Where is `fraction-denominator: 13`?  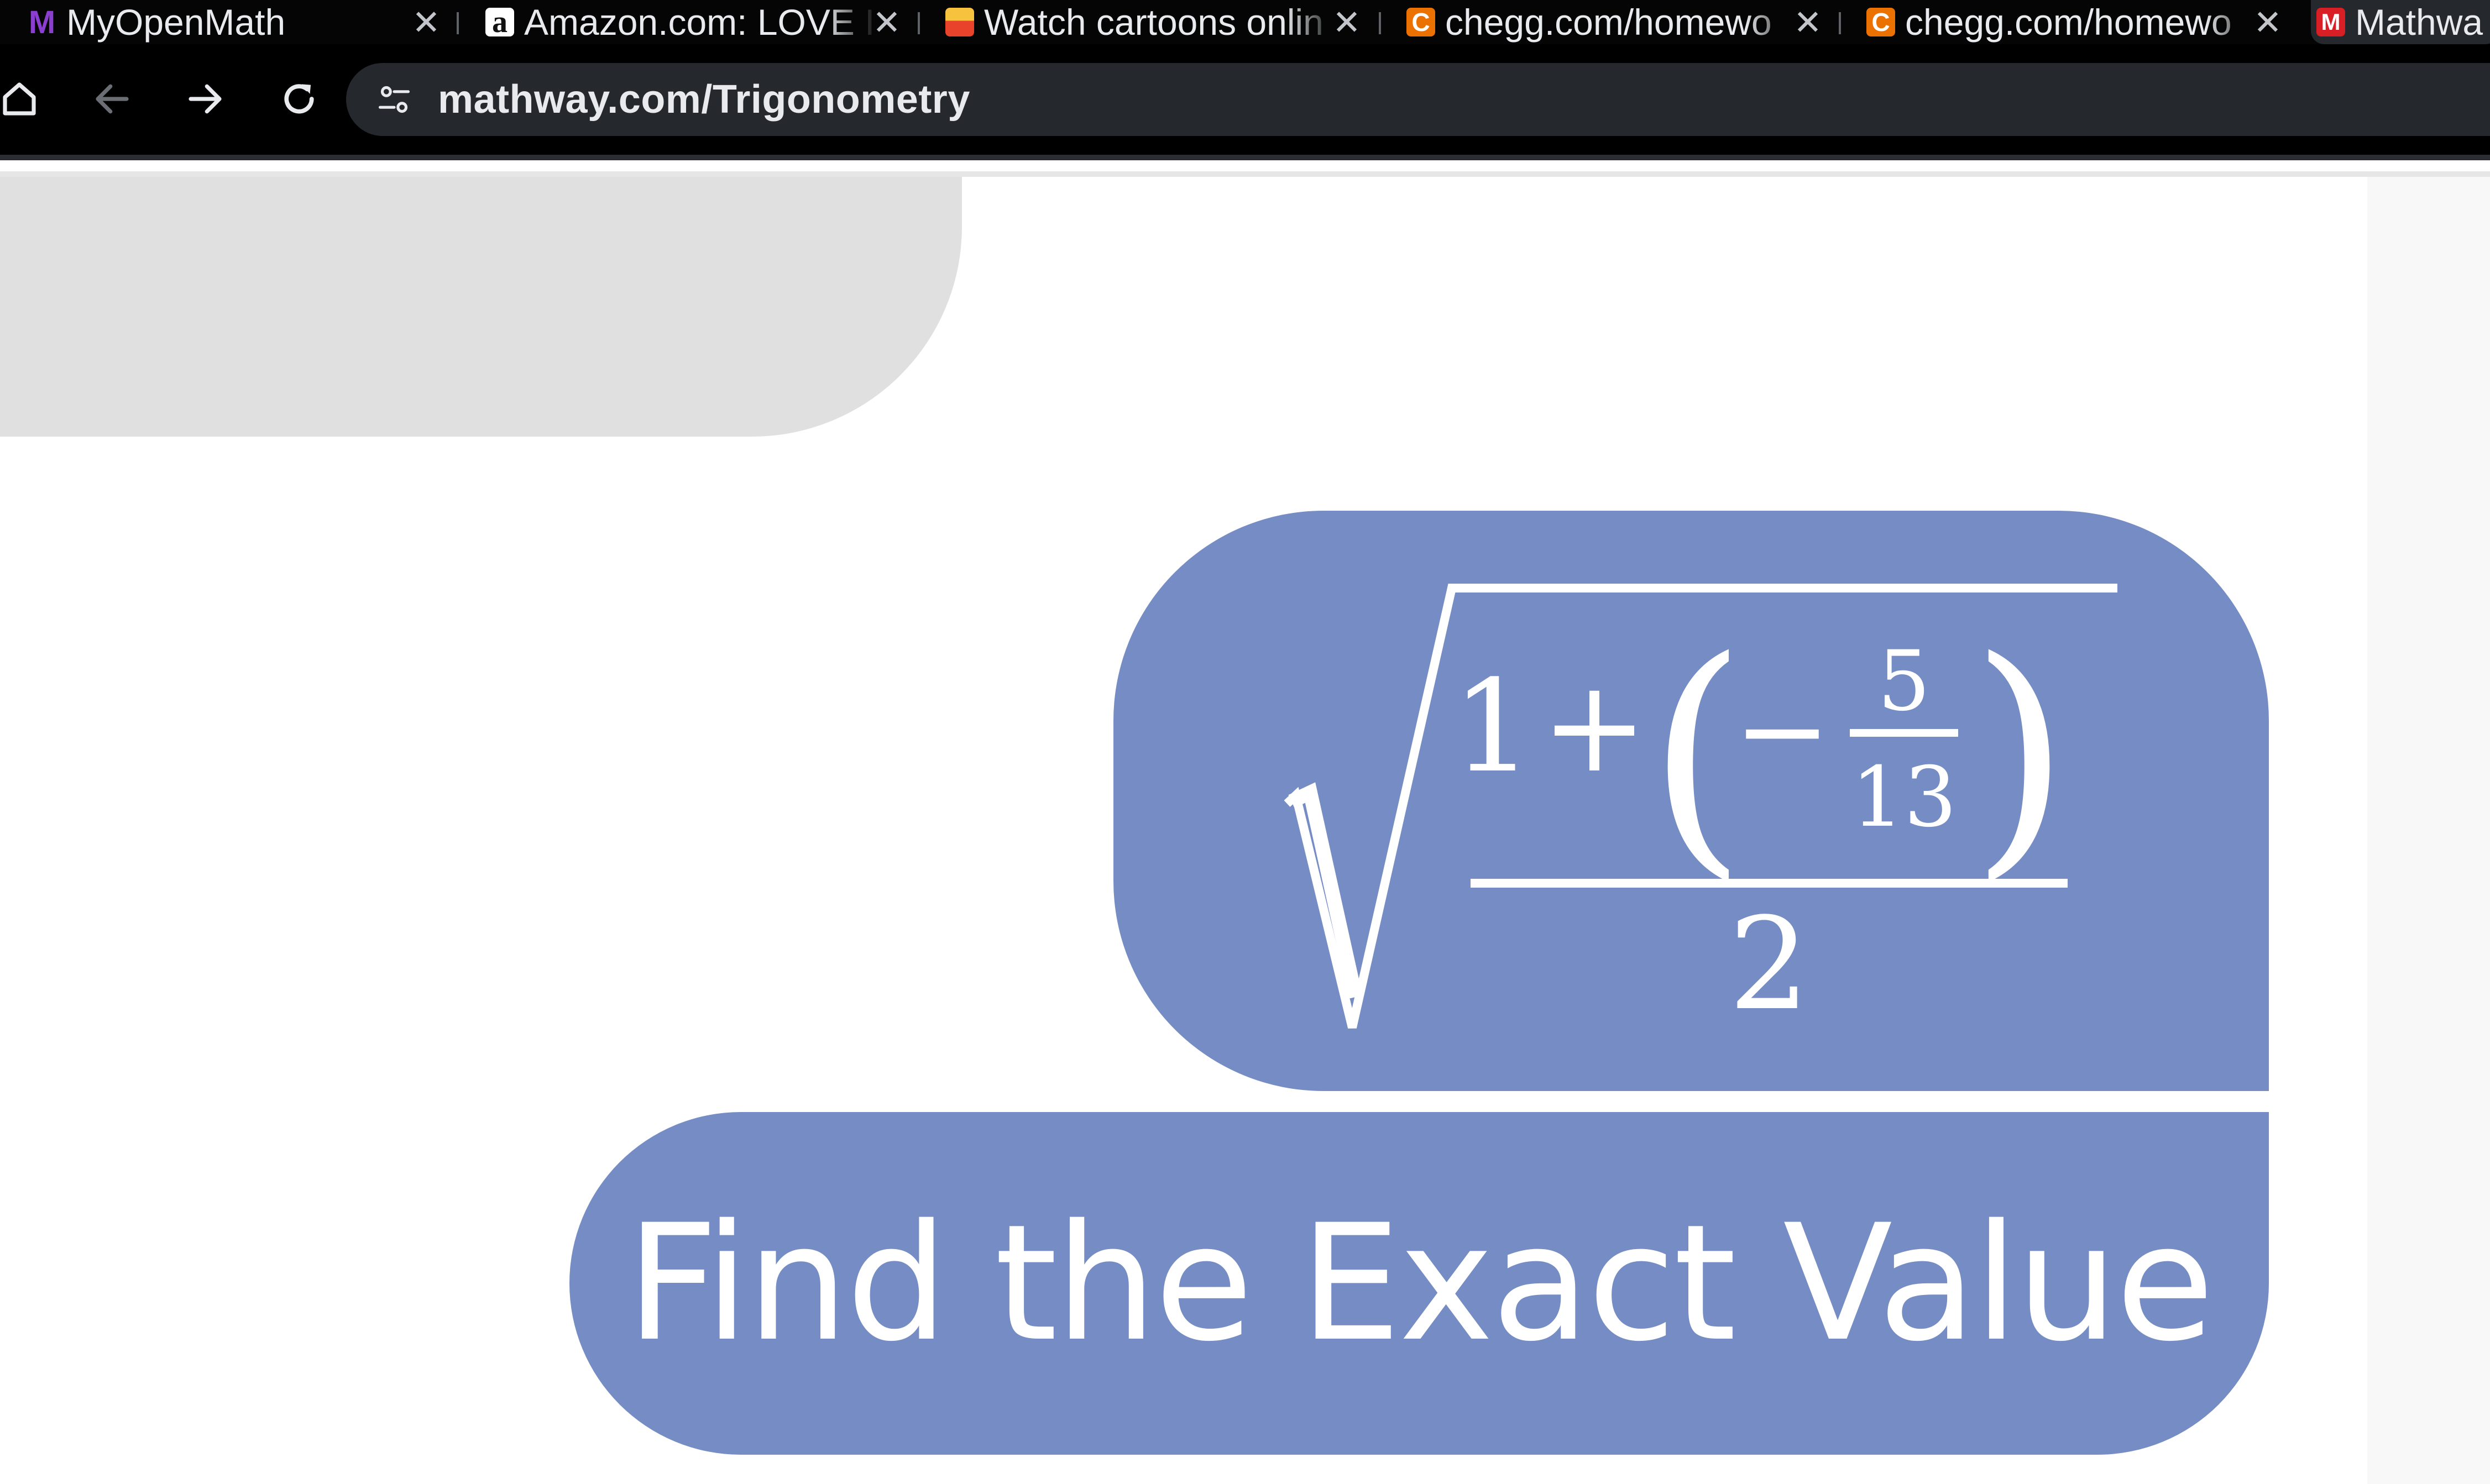
fraction-denominator: 13 is located at coordinates (1904, 797).